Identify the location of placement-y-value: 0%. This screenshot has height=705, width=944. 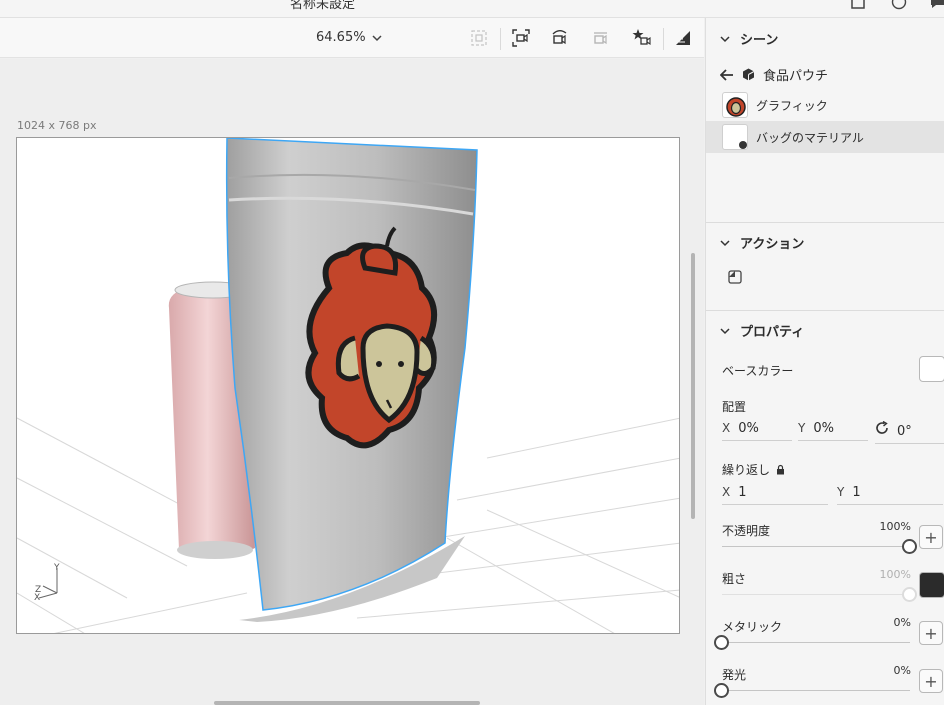
(823, 428).